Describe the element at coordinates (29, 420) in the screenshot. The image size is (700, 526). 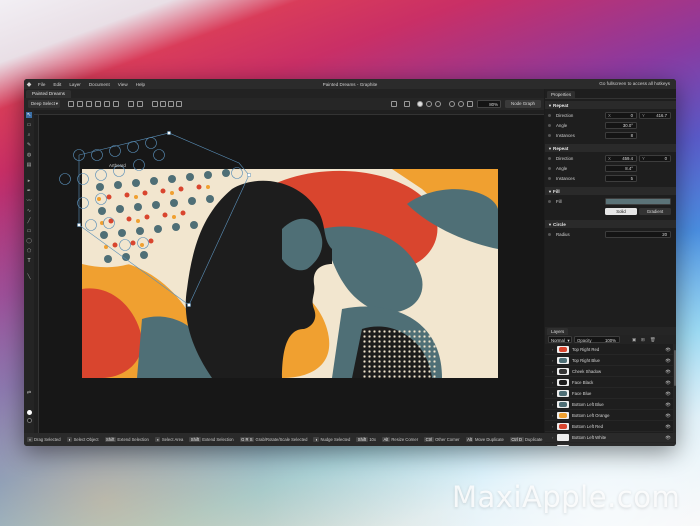
I see `secondary-color-swatch` at that location.